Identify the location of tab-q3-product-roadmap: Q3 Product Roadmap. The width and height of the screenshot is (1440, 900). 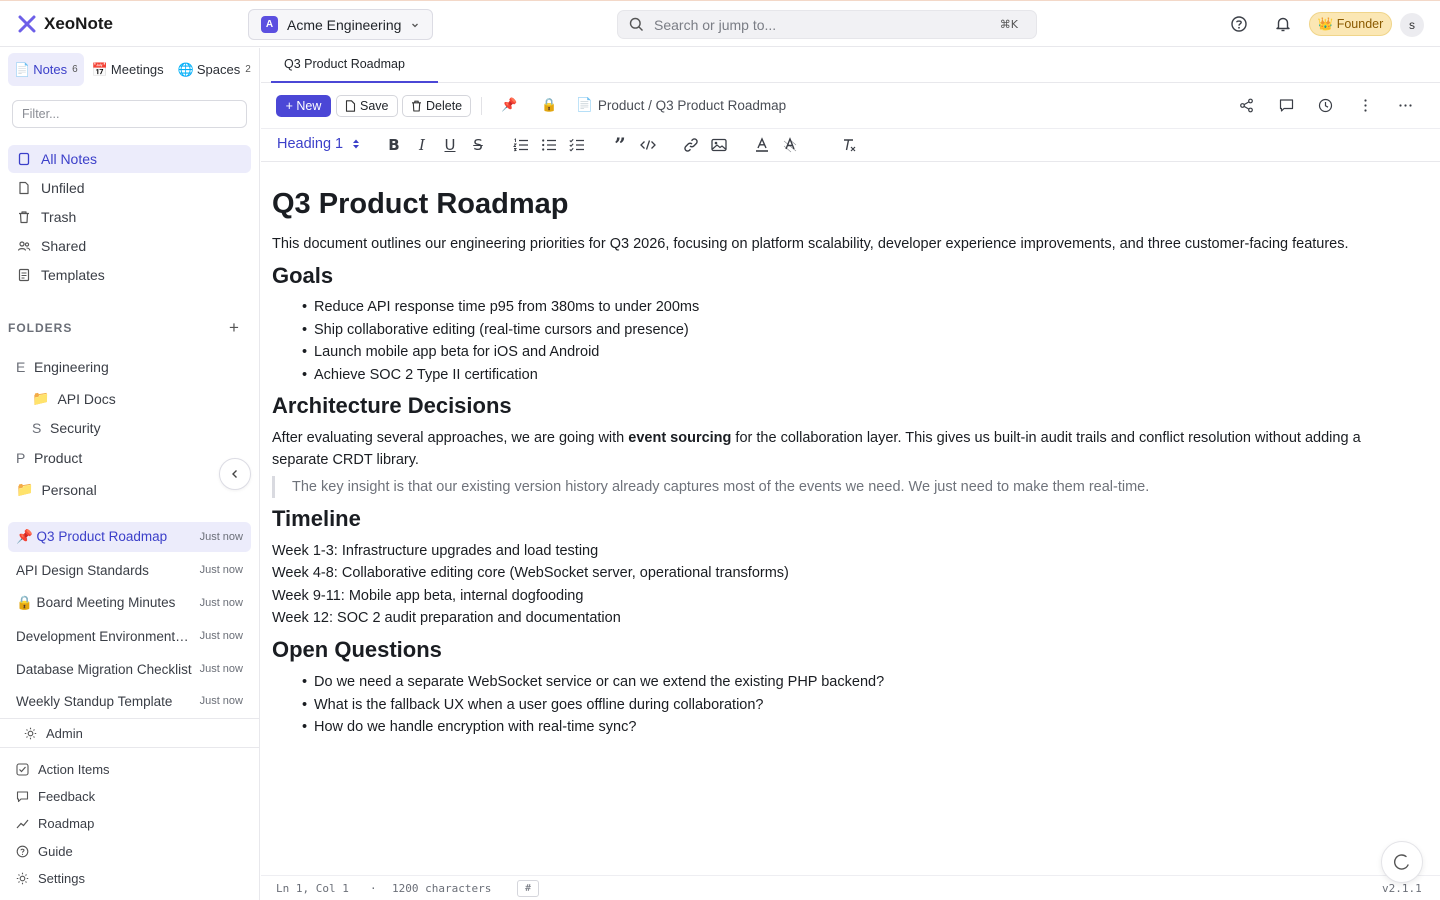
(354, 65).